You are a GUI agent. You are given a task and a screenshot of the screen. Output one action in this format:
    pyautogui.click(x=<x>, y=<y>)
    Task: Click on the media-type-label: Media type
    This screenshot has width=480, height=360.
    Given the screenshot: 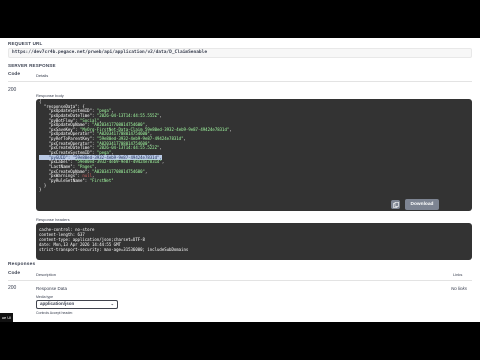 What is the action you would take?
    pyautogui.click(x=45, y=297)
    